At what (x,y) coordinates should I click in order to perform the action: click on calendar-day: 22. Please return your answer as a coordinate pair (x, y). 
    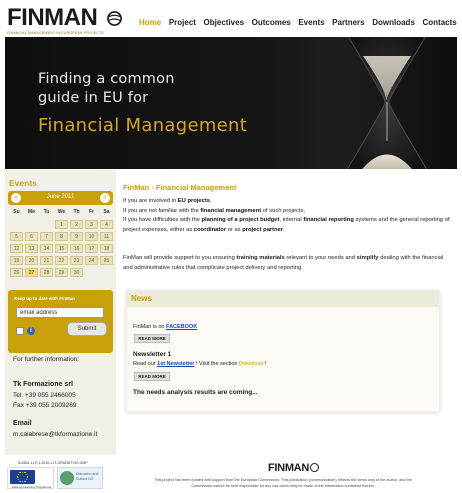
    Looking at the image, I should click on (61, 260).